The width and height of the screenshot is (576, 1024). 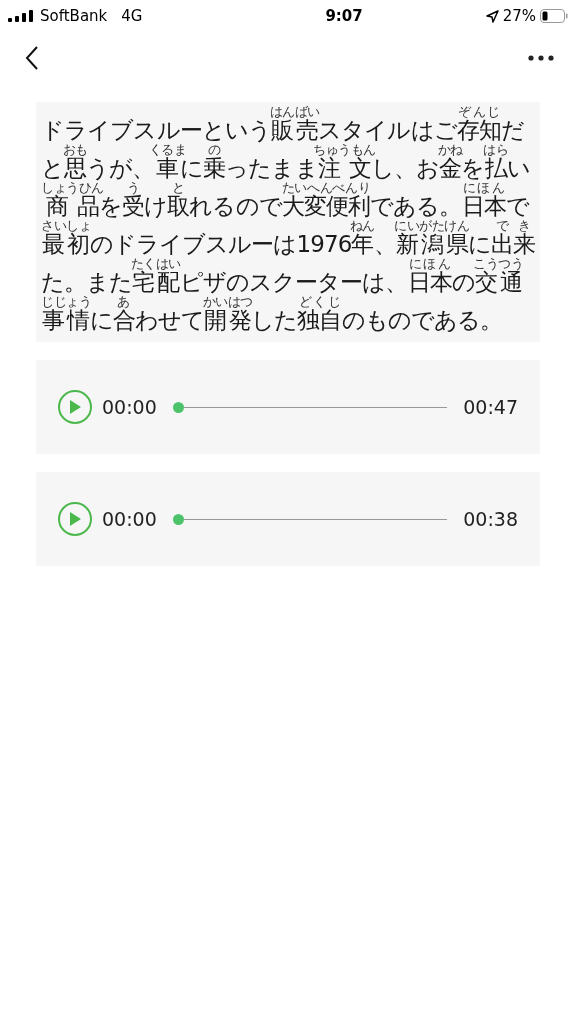 What do you see at coordinates (492, 16) in the screenshot?
I see `location-arrow-icon` at bounding box center [492, 16].